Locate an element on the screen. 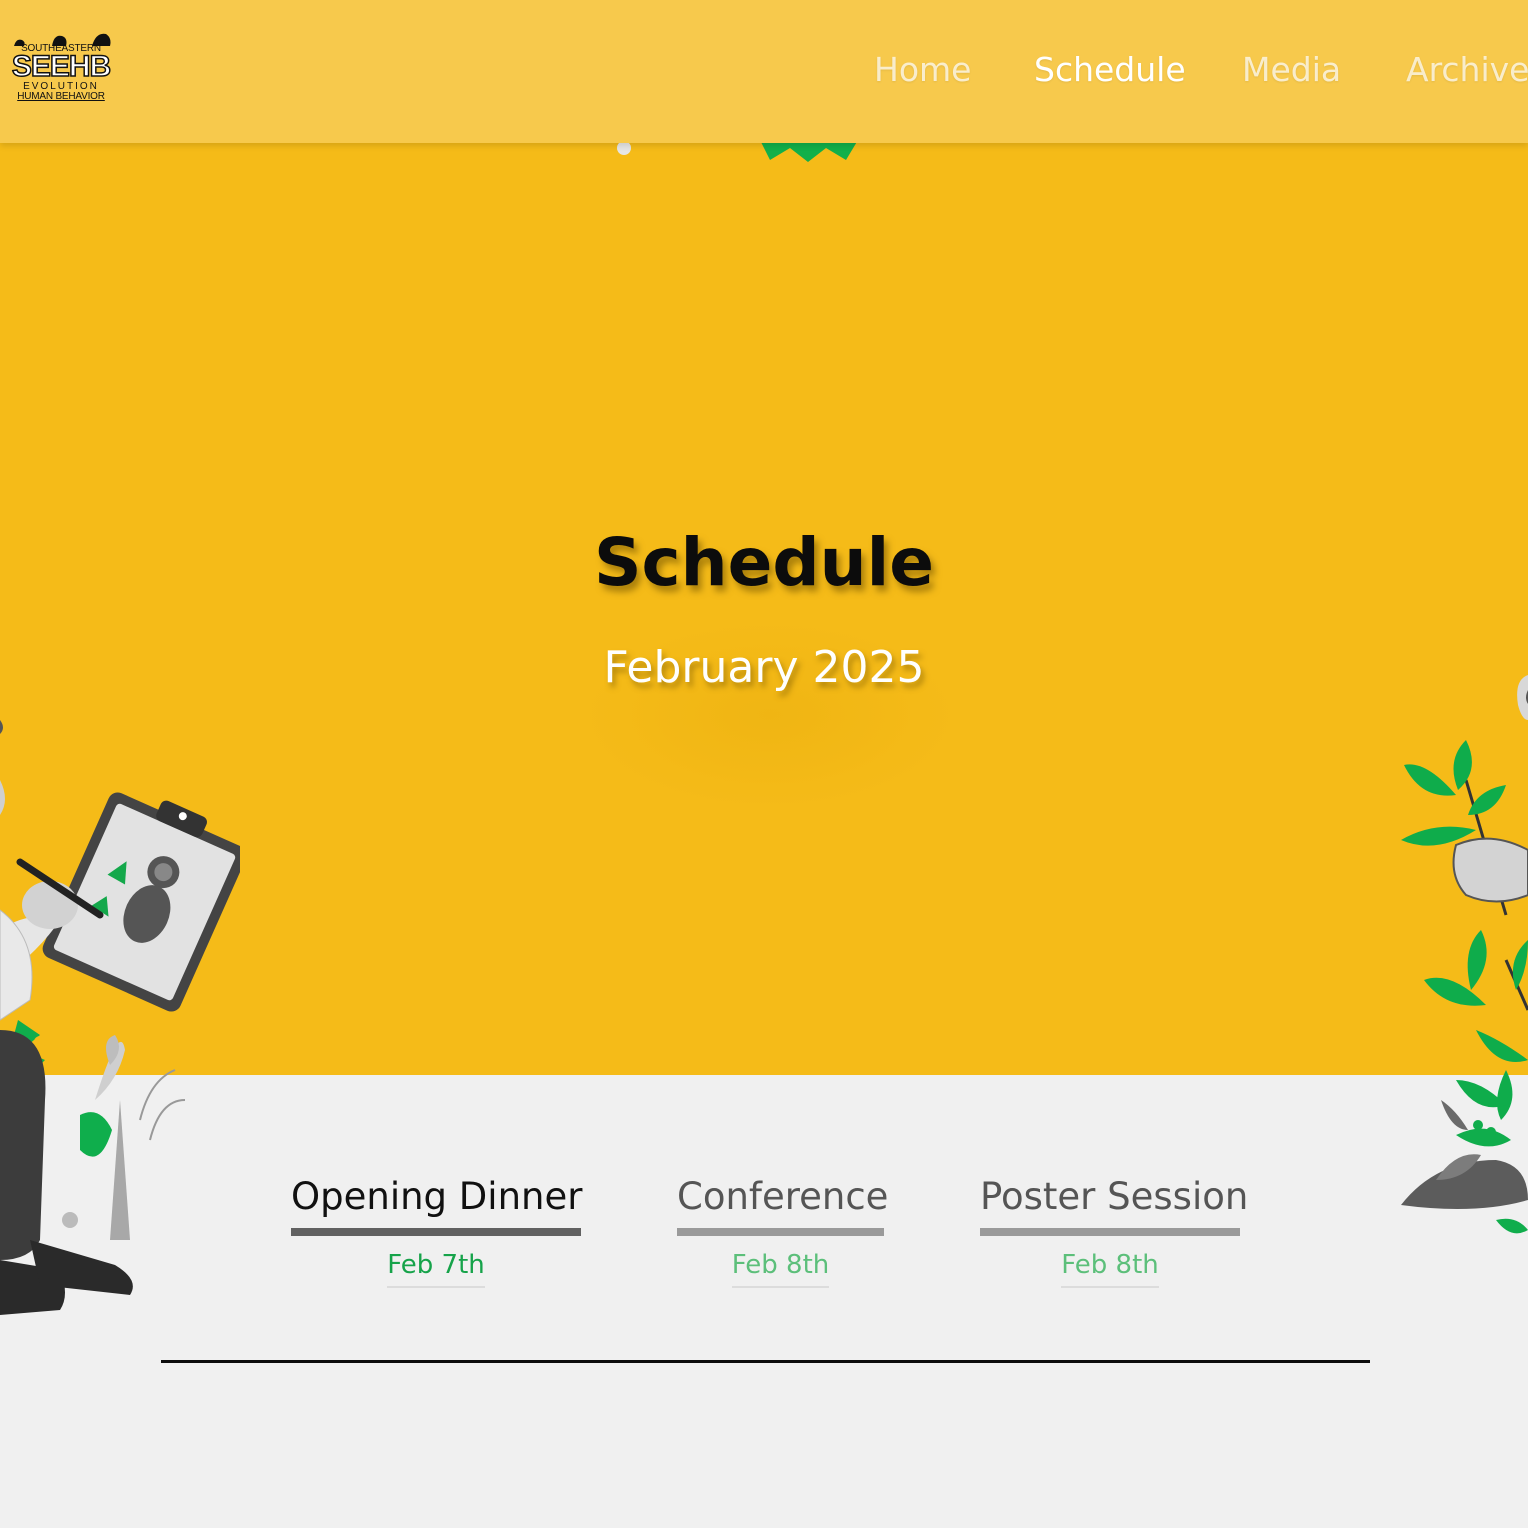  nav-home-link: Home is located at coordinates (922, 69).